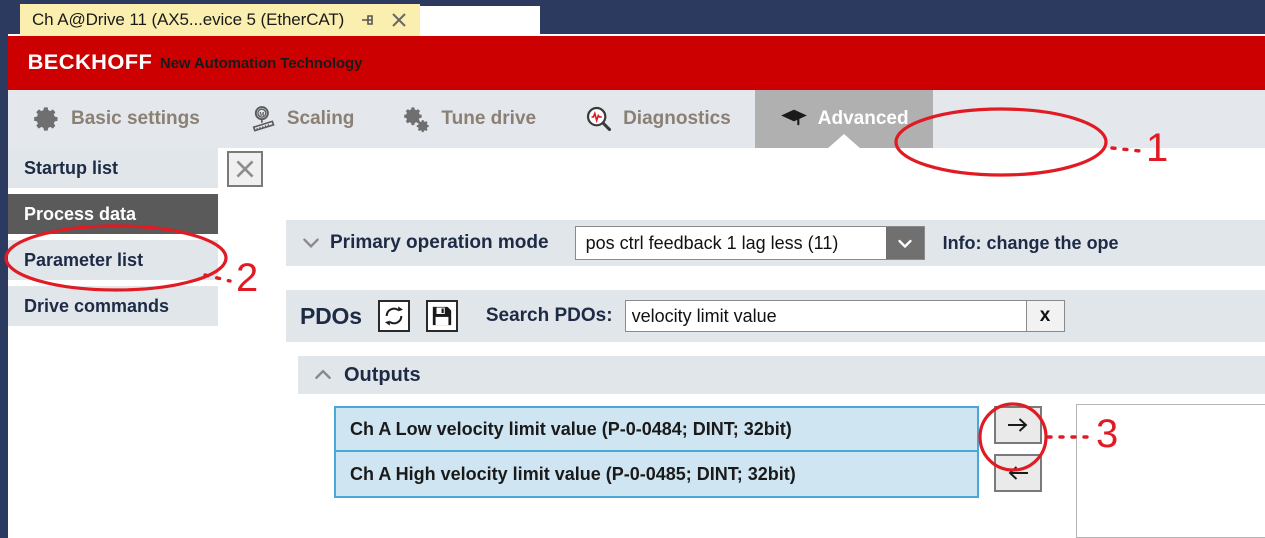  I want to click on annotation-number-2: 2, so click(247, 278).